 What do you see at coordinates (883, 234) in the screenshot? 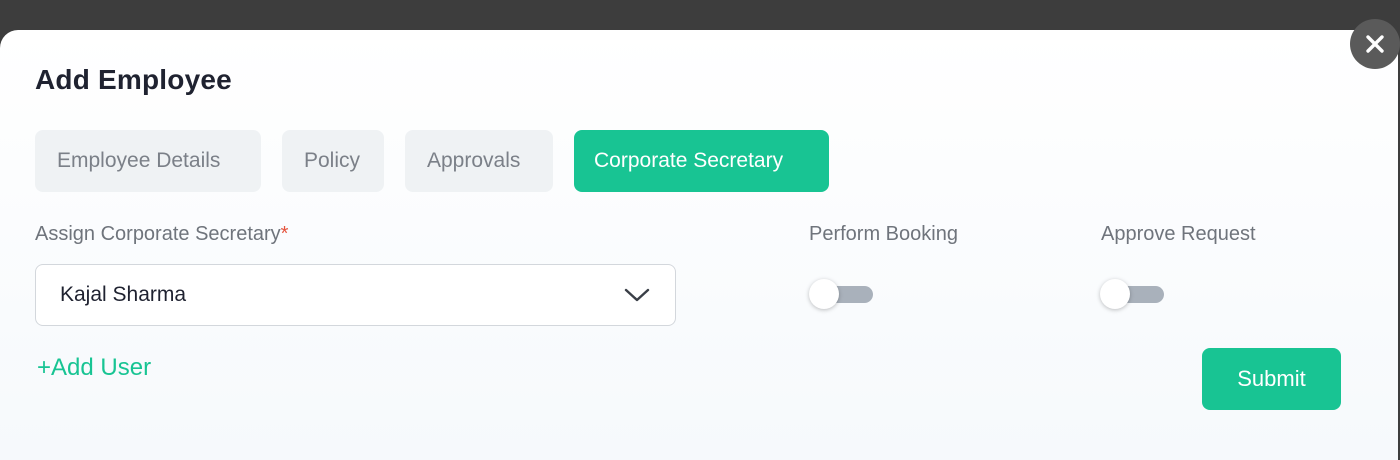
I see `perform-booking-label: Perform Booking` at bounding box center [883, 234].